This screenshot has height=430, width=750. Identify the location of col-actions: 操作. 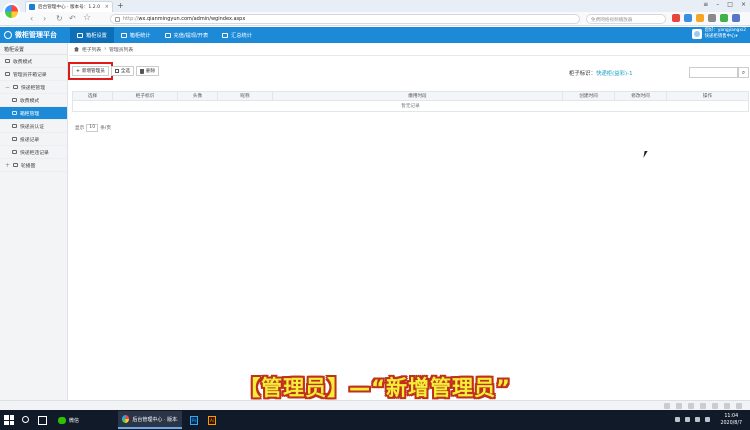
(707, 96).